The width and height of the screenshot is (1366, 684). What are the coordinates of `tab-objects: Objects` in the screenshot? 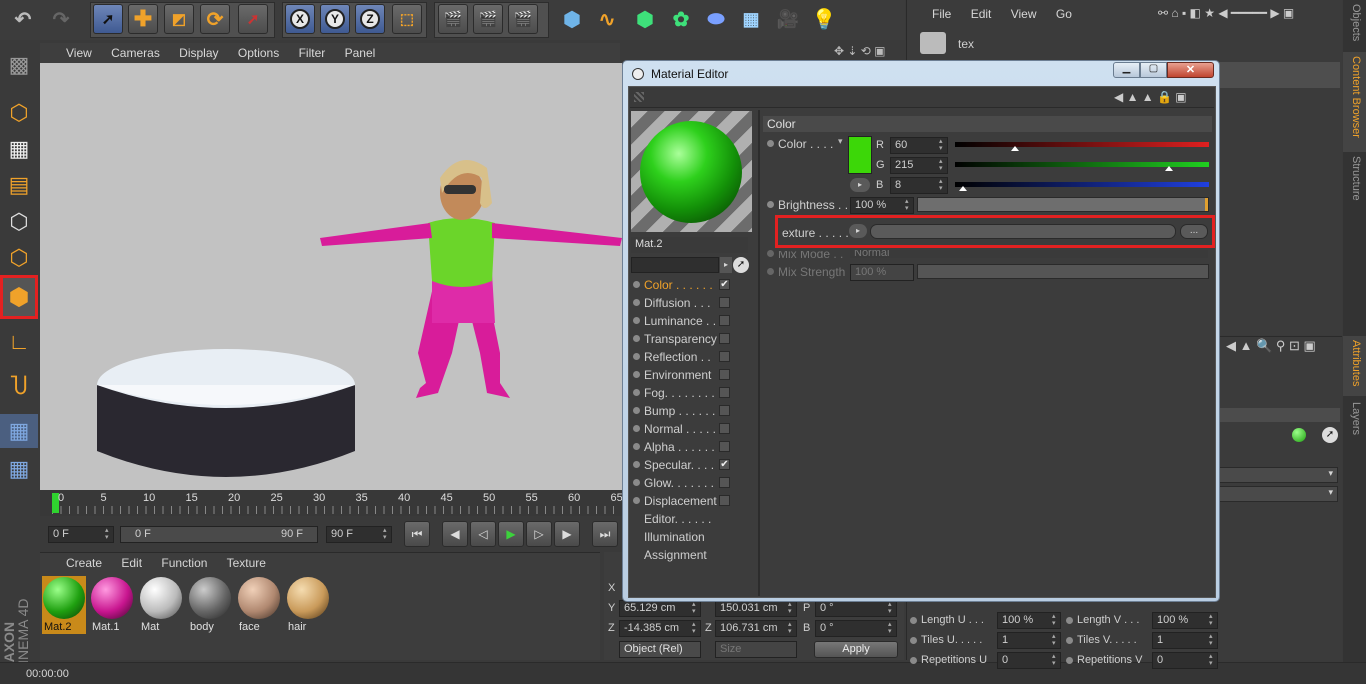 It's located at (1354, 25).